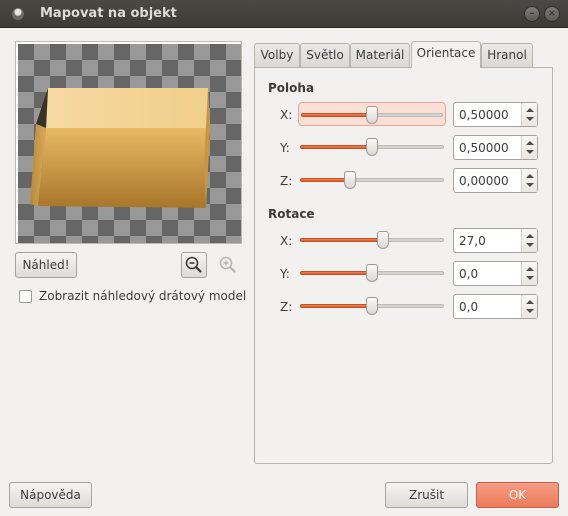 The height and width of the screenshot is (516, 568). What do you see at coordinates (484, 181) in the screenshot?
I see `position-z-value: 0,00000` at bounding box center [484, 181].